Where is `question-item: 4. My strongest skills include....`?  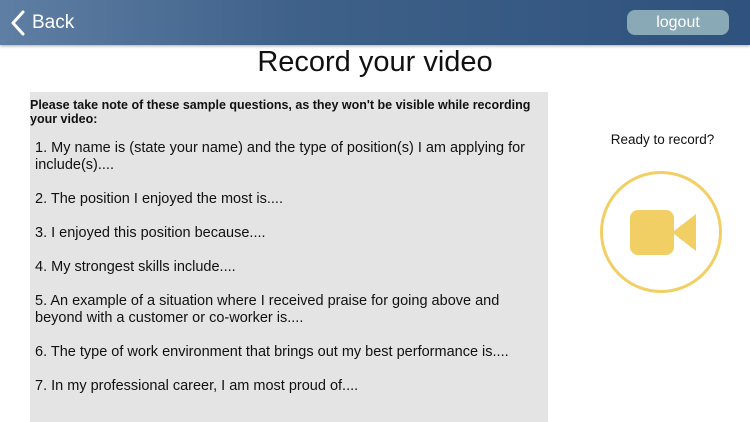 question-item: 4. My strongest skills include.... is located at coordinates (135, 267).